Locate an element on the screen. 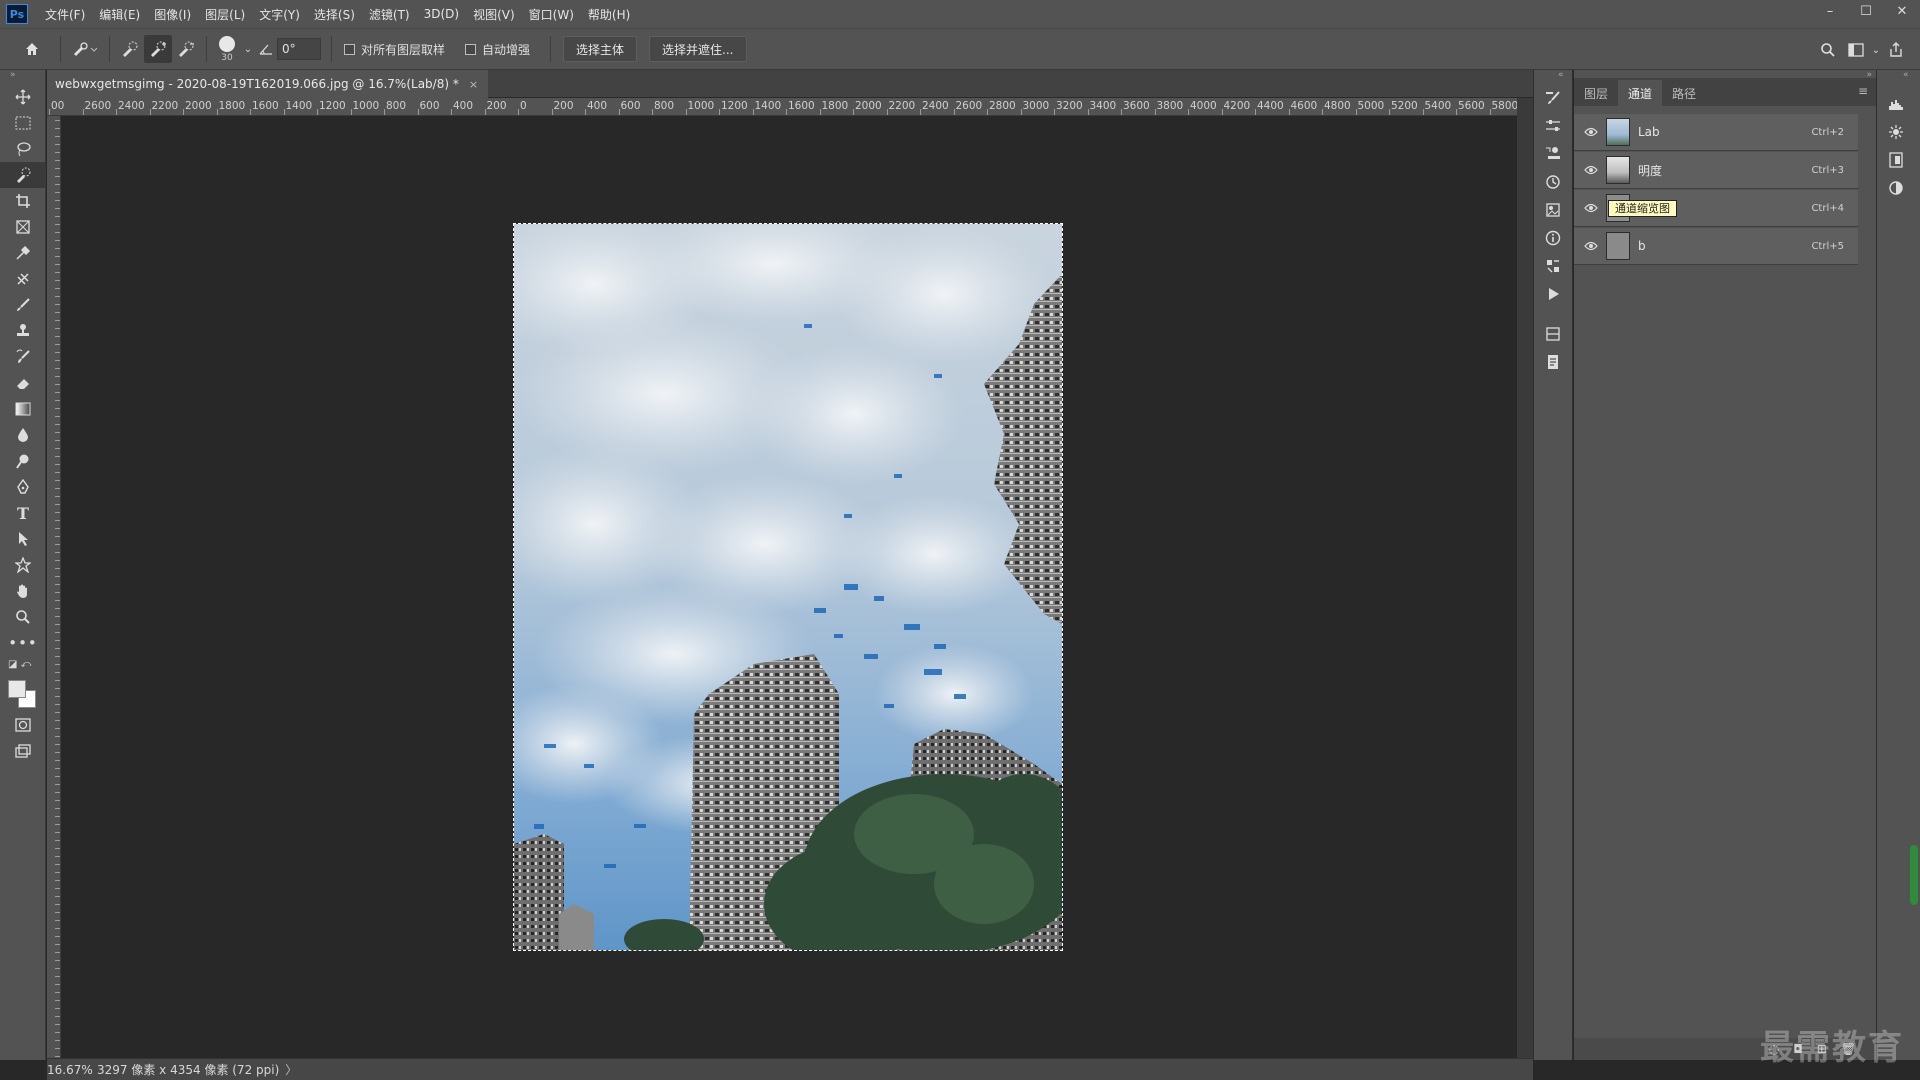 Image resolution: width=1920 pixels, height=1080 pixels. menu-type: 文字(Y) is located at coordinates (279, 14).